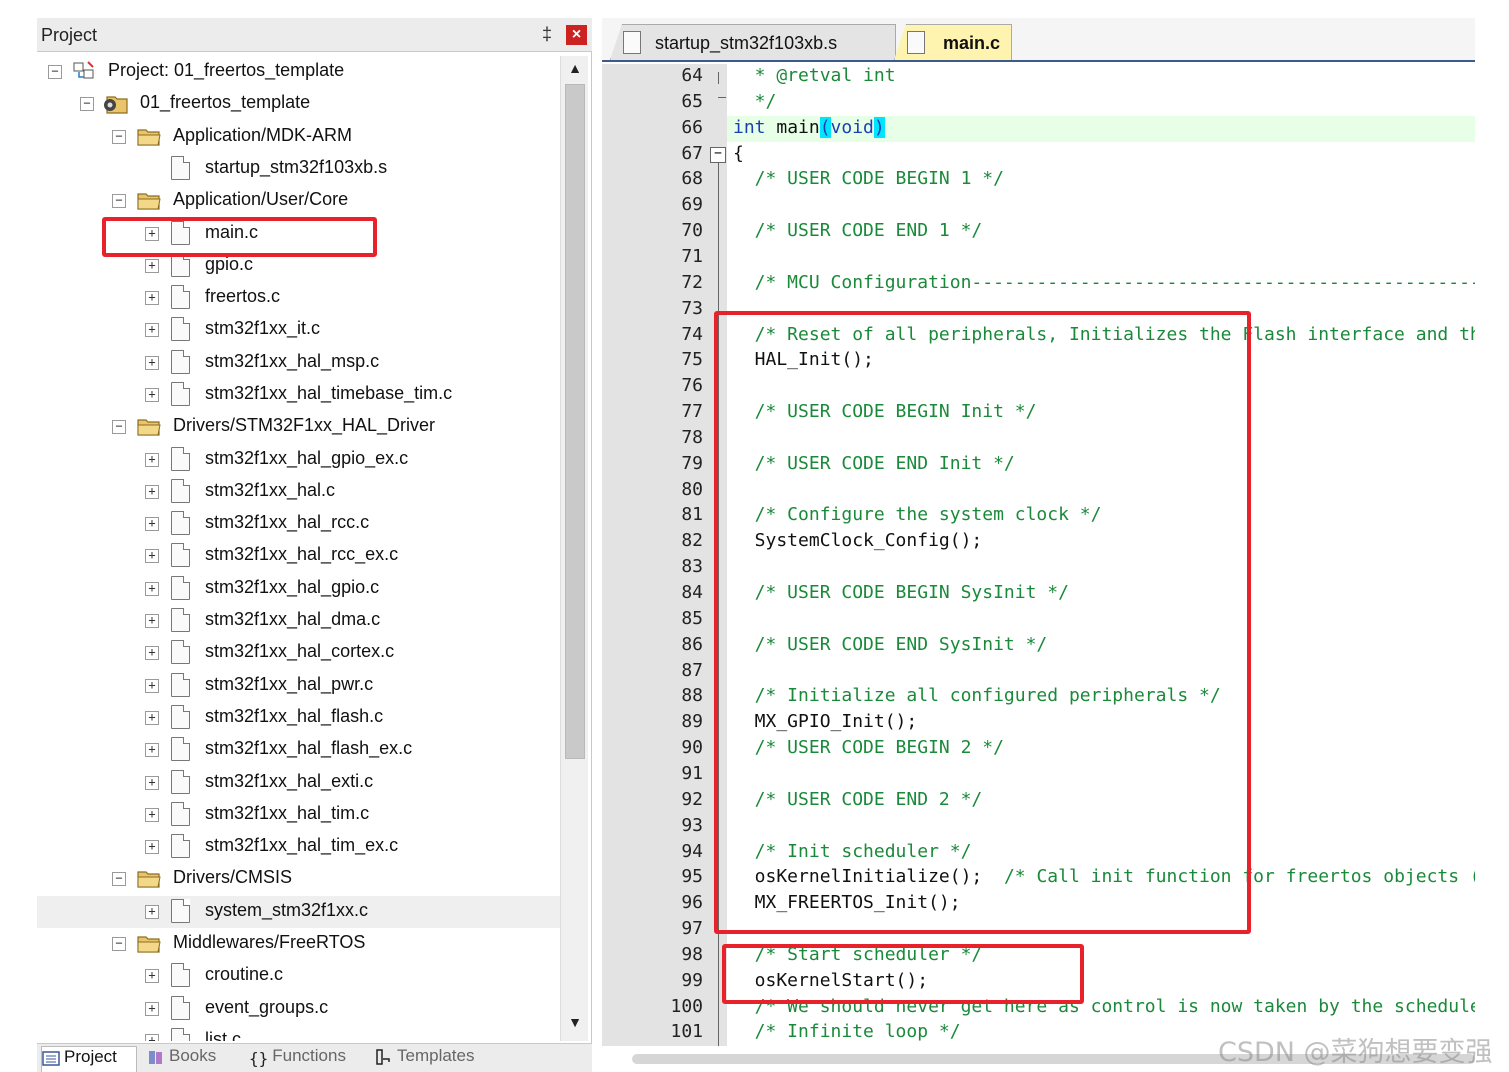 Image resolution: width=1509 pixels, height=1072 pixels. I want to click on tab-templates: Templates, so click(440, 1059).